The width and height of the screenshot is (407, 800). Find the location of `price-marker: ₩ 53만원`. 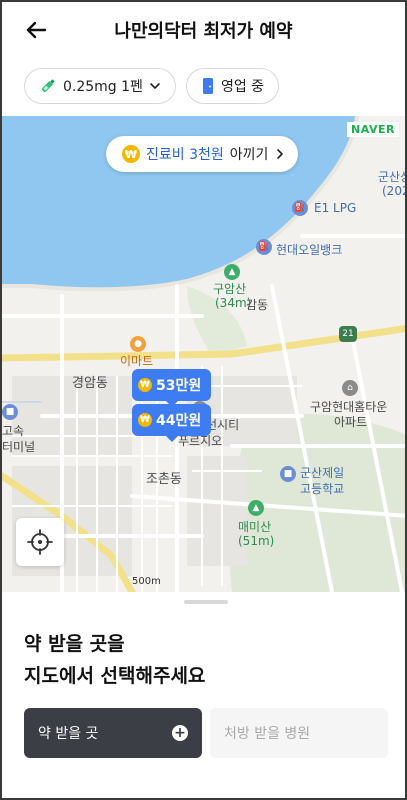

price-marker: ₩ 53만원 is located at coordinates (172, 388).